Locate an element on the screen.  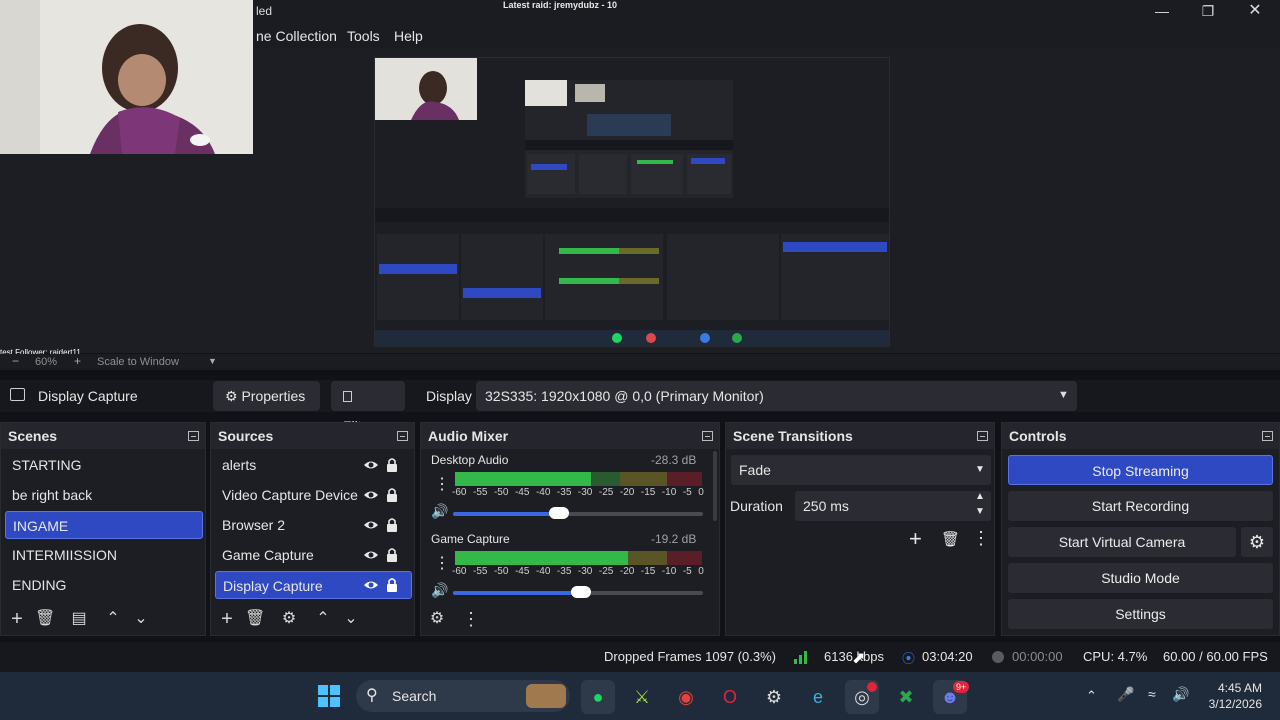
steam-icon: ⚙ is located at coordinates (774, 697).